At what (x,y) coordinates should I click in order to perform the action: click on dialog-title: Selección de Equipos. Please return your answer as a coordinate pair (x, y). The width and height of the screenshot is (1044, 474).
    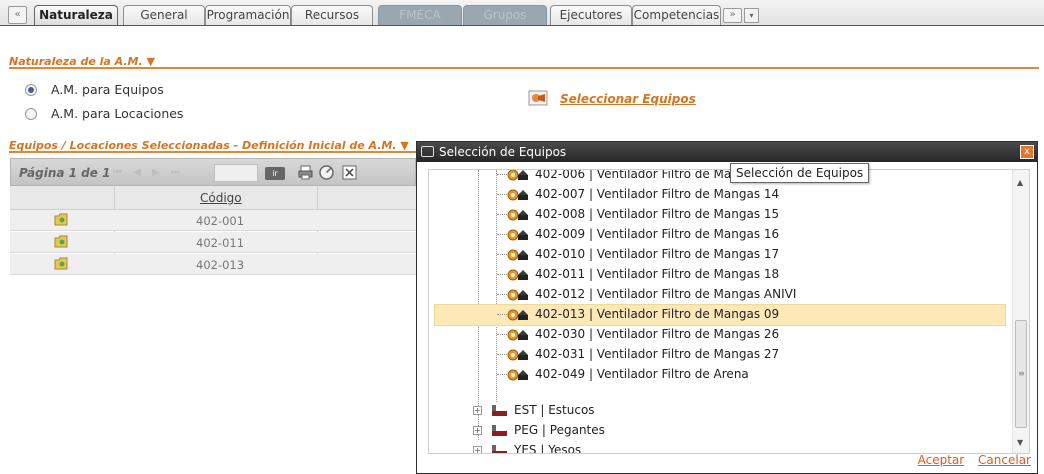
    Looking at the image, I should click on (503, 152).